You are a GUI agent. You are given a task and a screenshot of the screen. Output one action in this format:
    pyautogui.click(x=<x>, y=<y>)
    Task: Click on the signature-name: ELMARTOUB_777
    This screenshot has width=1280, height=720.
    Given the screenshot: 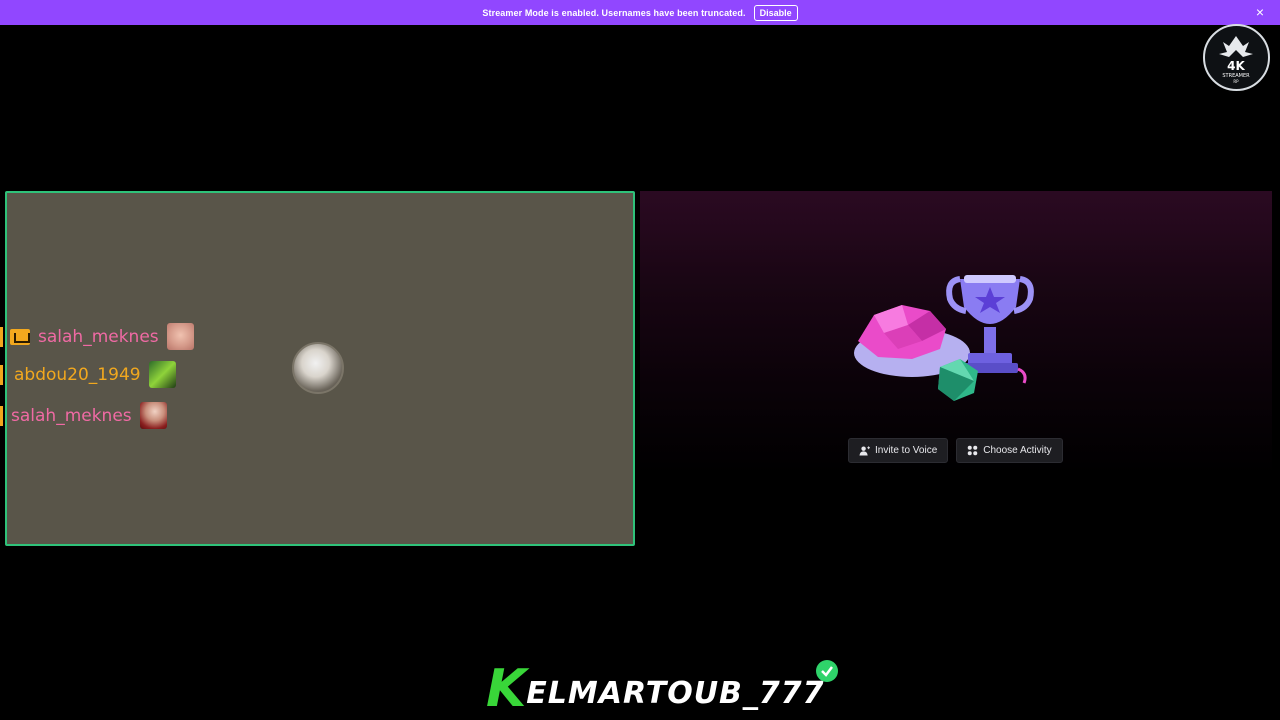 What is the action you would take?
    pyautogui.click(x=675, y=693)
    